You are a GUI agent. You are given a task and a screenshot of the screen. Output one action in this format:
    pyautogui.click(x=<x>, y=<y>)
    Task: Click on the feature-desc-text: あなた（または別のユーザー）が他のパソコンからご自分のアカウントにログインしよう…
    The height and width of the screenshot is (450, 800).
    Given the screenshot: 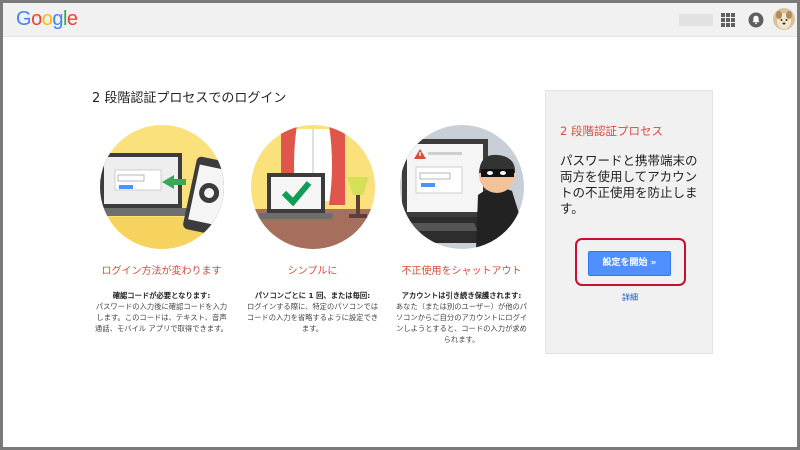 What is the action you would take?
    pyautogui.click(x=461, y=323)
    